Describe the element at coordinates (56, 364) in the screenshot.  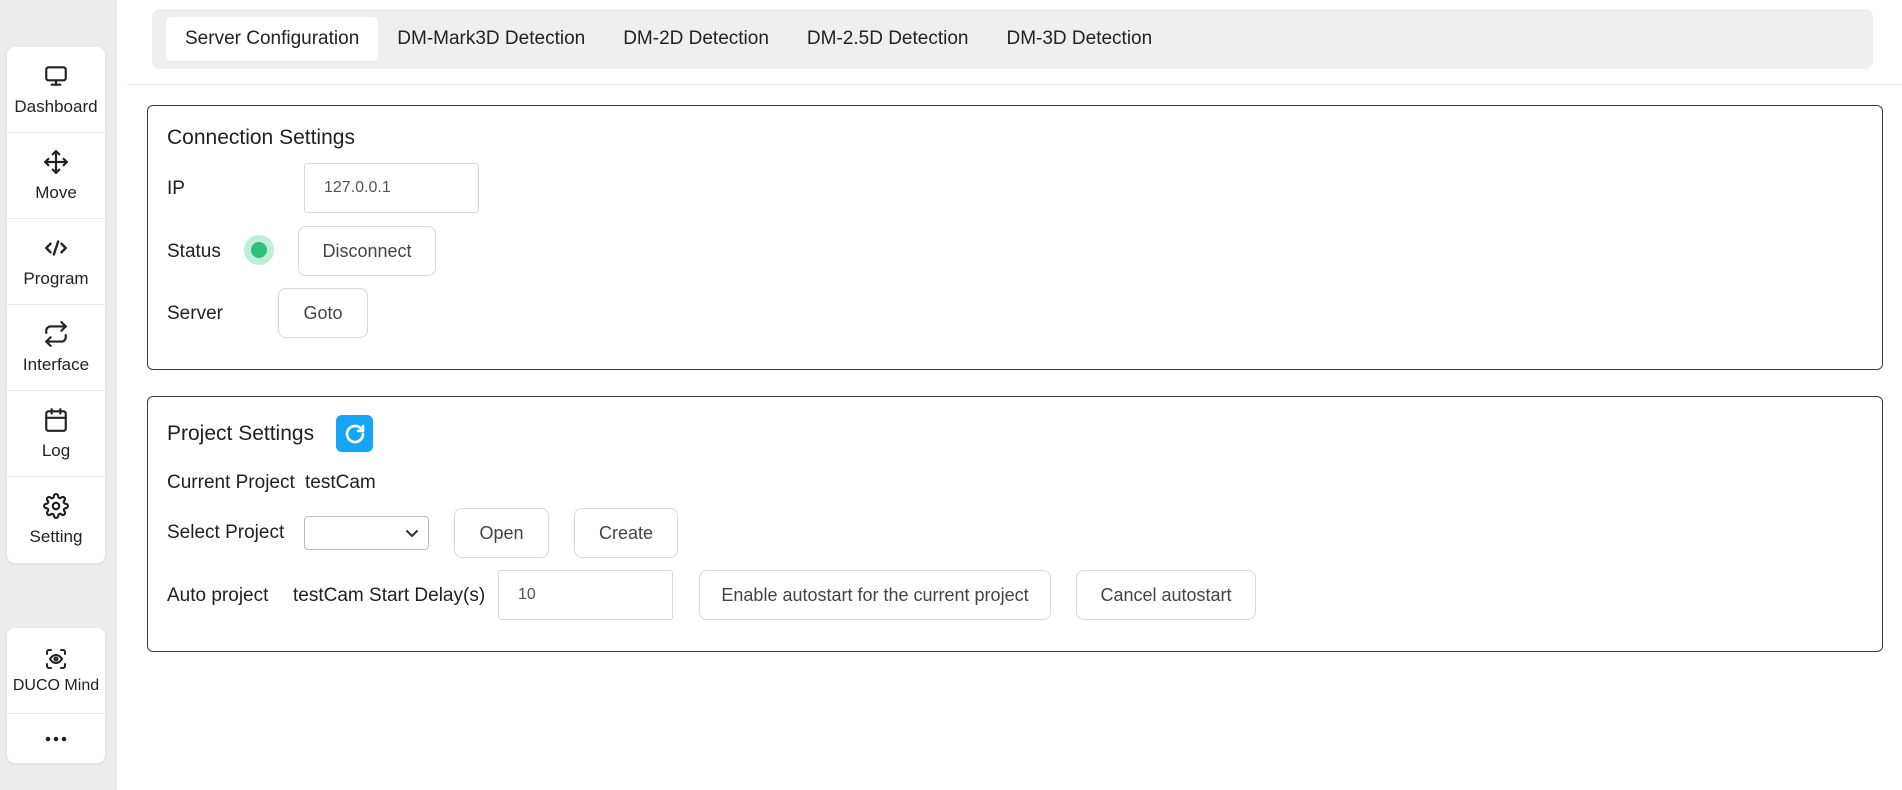
I see `sidebar-item-label: Interface` at that location.